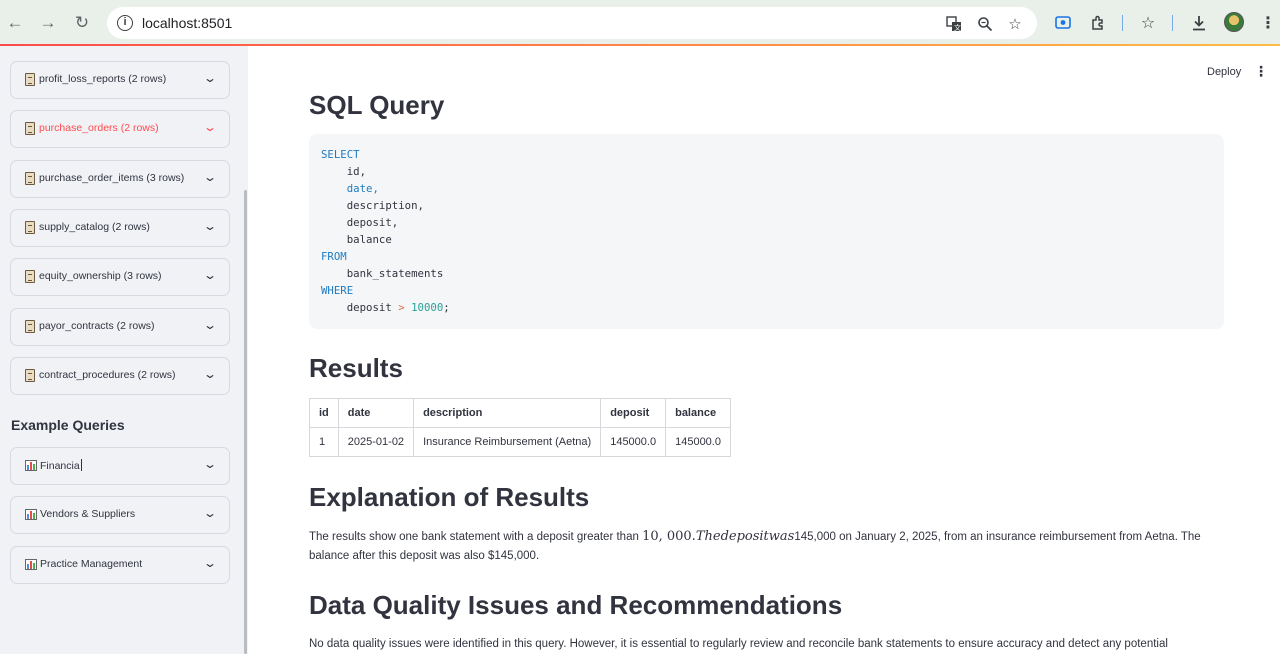 This screenshot has width=1280, height=654. I want to click on example-queries-heading: Example Queries, so click(68, 425).